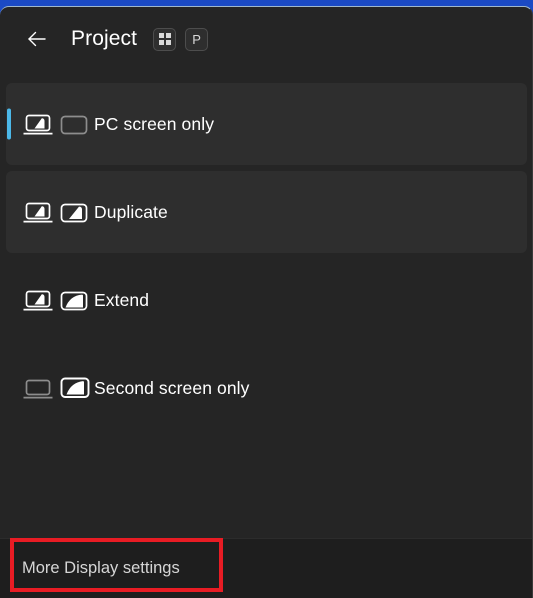  Describe the element at coordinates (154, 123) in the screenshot. I see `mode-label: PC screen only` at that location.